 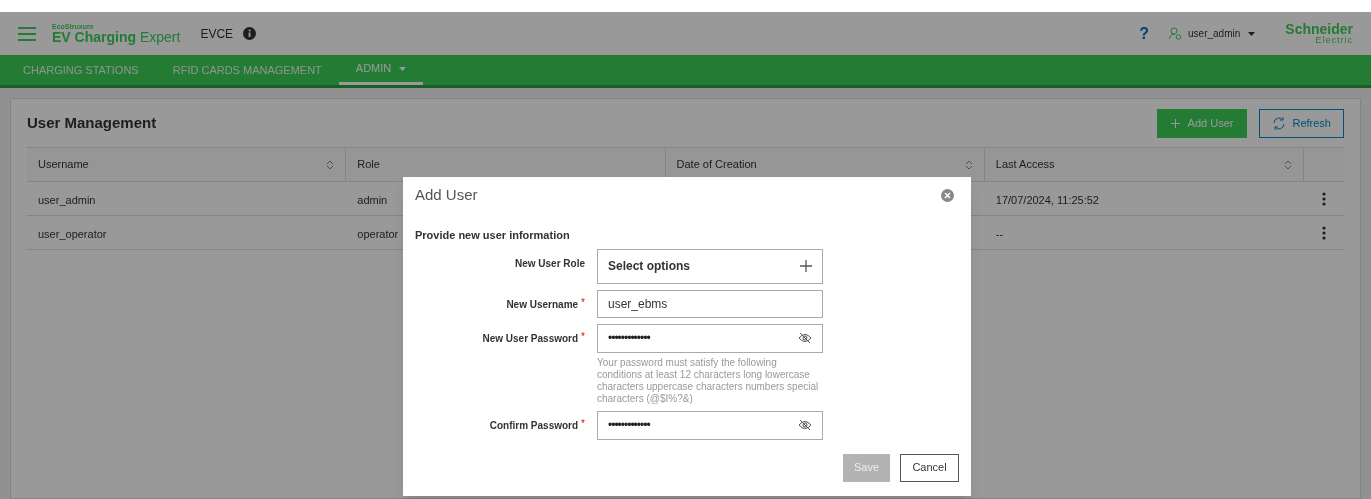 I want to click on table-cell: user_admin, so click(x=67, y=199).